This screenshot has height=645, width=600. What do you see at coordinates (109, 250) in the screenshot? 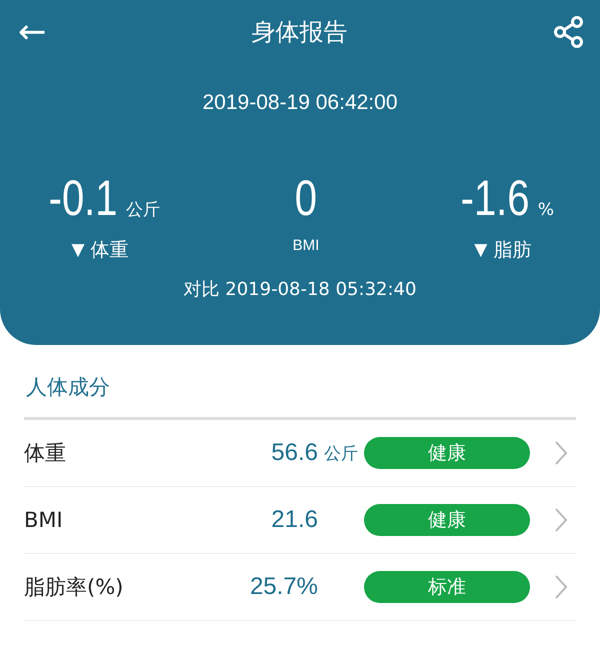
I see `stat-label: 体重` at bounding box center [109, 250].